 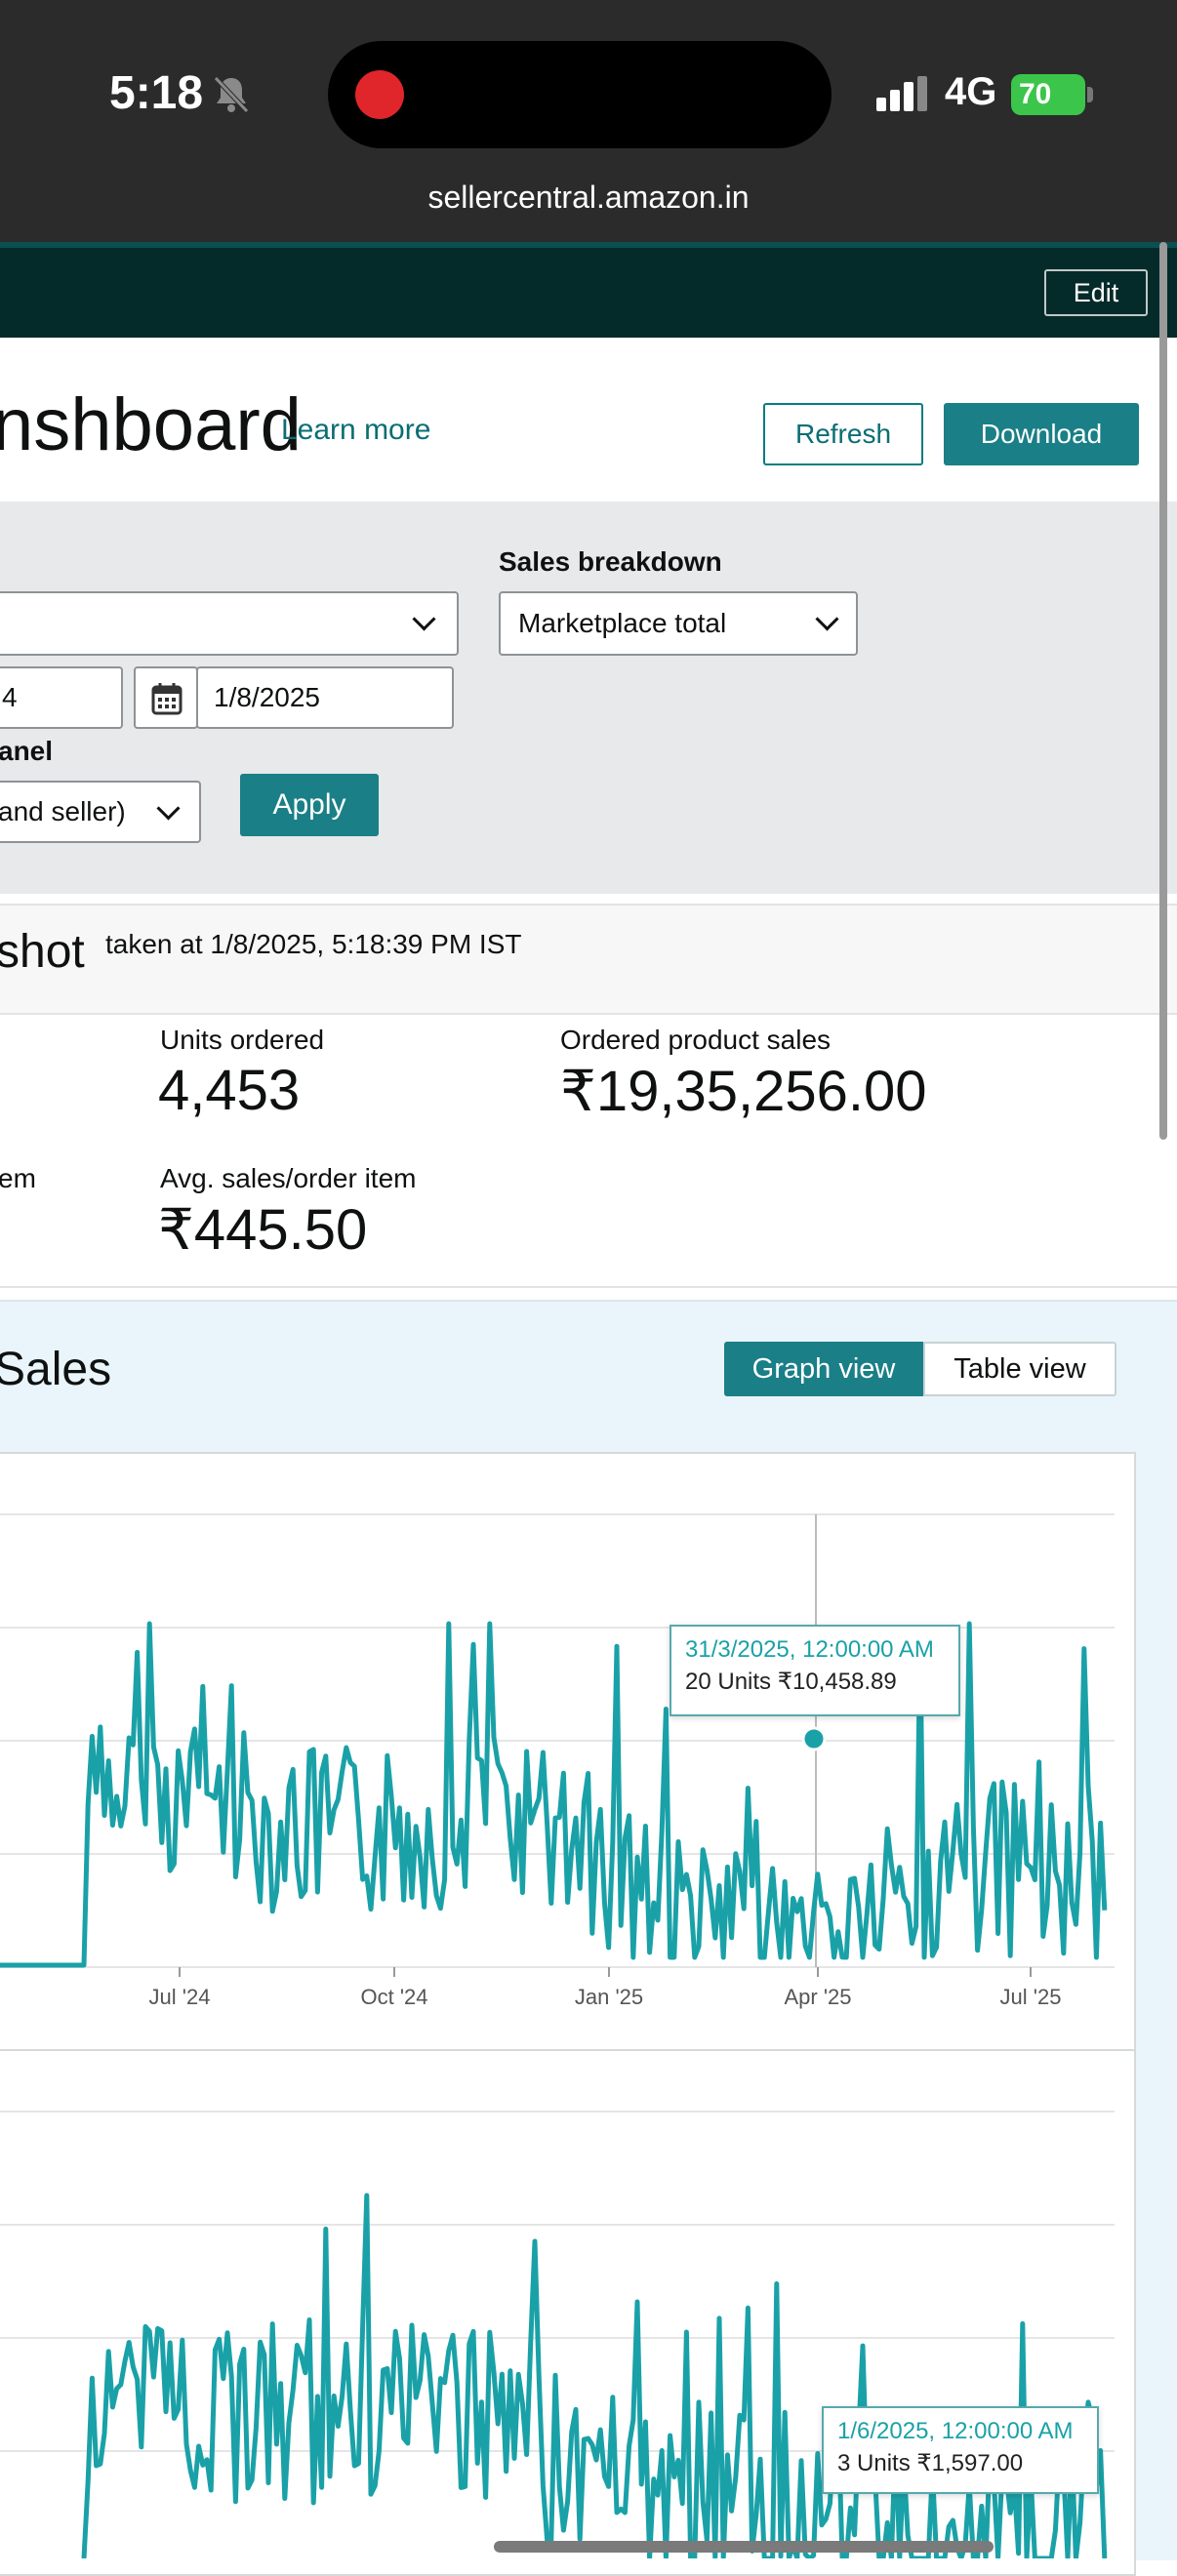 I want to click on snapshot-timestamp: taken at 1/8/2025, 5:18:39 PM IST, so click(x=313, y=944).